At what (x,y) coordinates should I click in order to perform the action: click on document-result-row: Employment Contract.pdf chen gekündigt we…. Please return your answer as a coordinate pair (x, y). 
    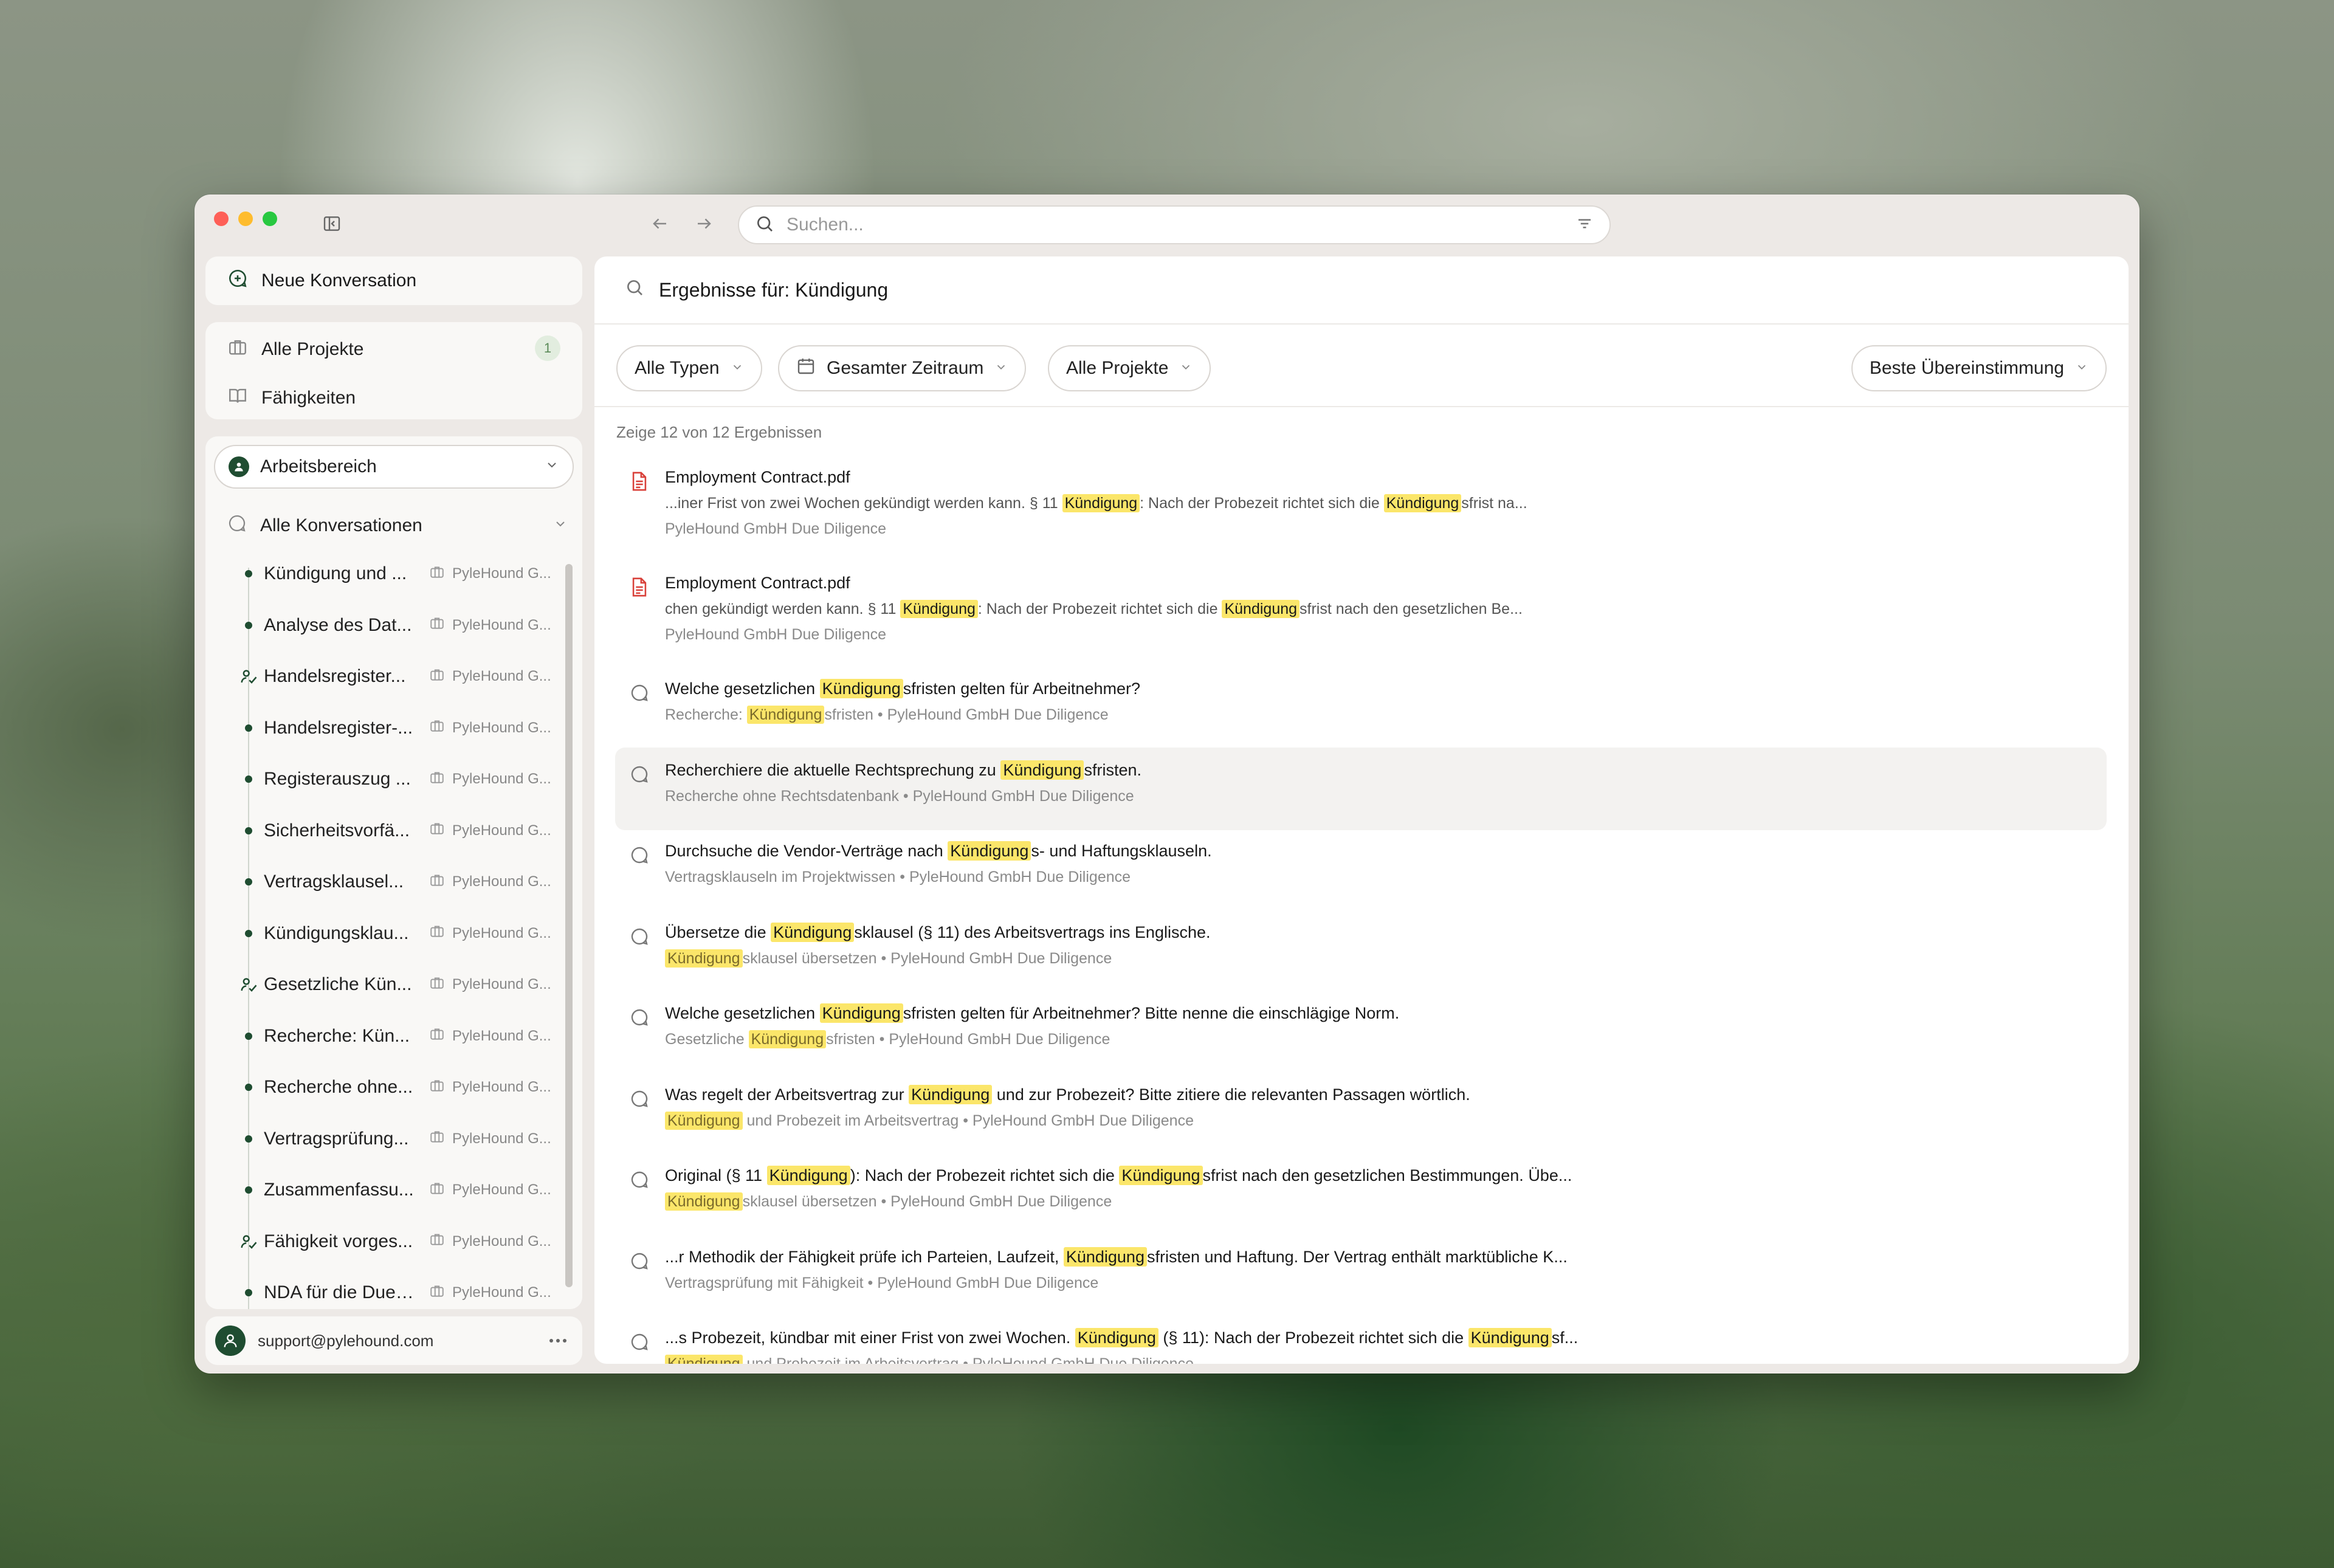
    Looking at the image, I should click on (1361, 613).